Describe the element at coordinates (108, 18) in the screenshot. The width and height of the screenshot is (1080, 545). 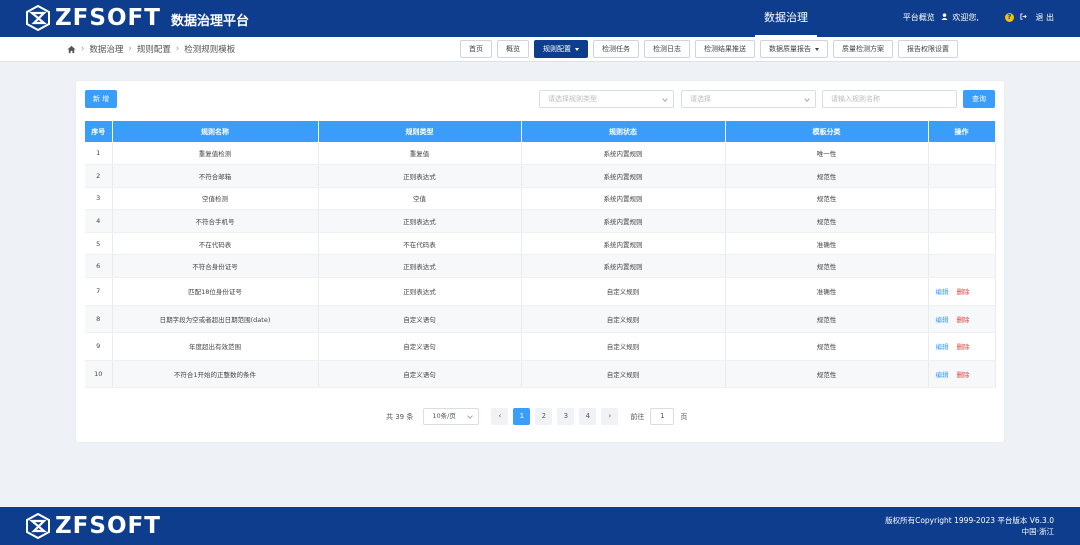
I see `brand-name: ZFSOFT` at that location.